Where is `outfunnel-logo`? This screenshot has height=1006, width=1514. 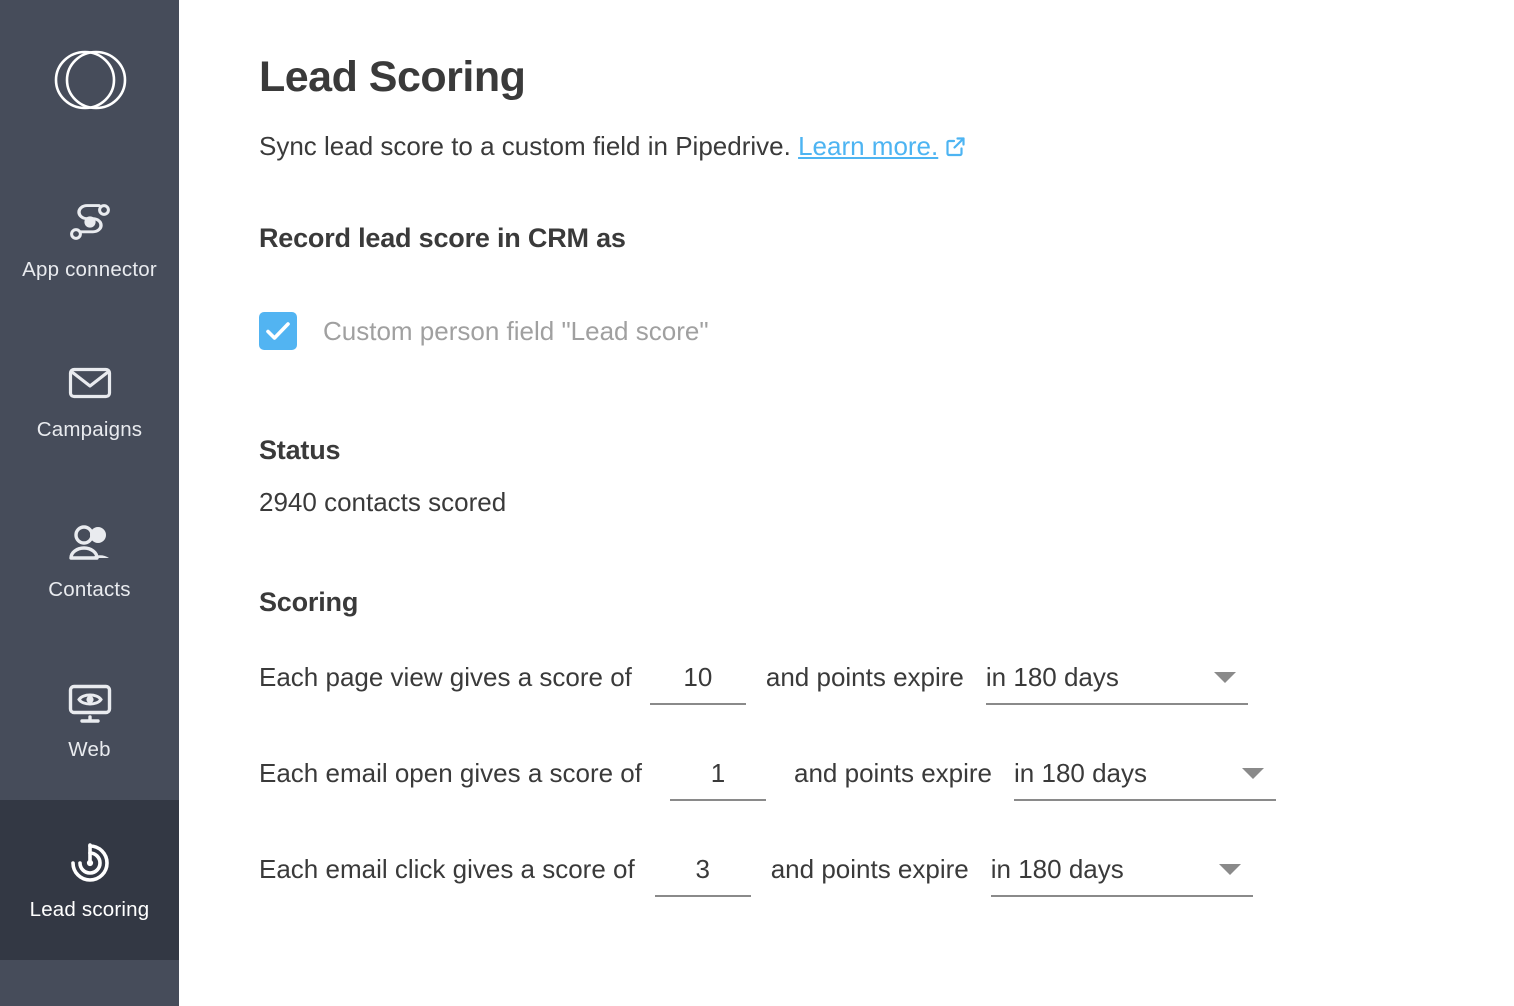 outfunnel-logo is located at coordinates (90, 80).